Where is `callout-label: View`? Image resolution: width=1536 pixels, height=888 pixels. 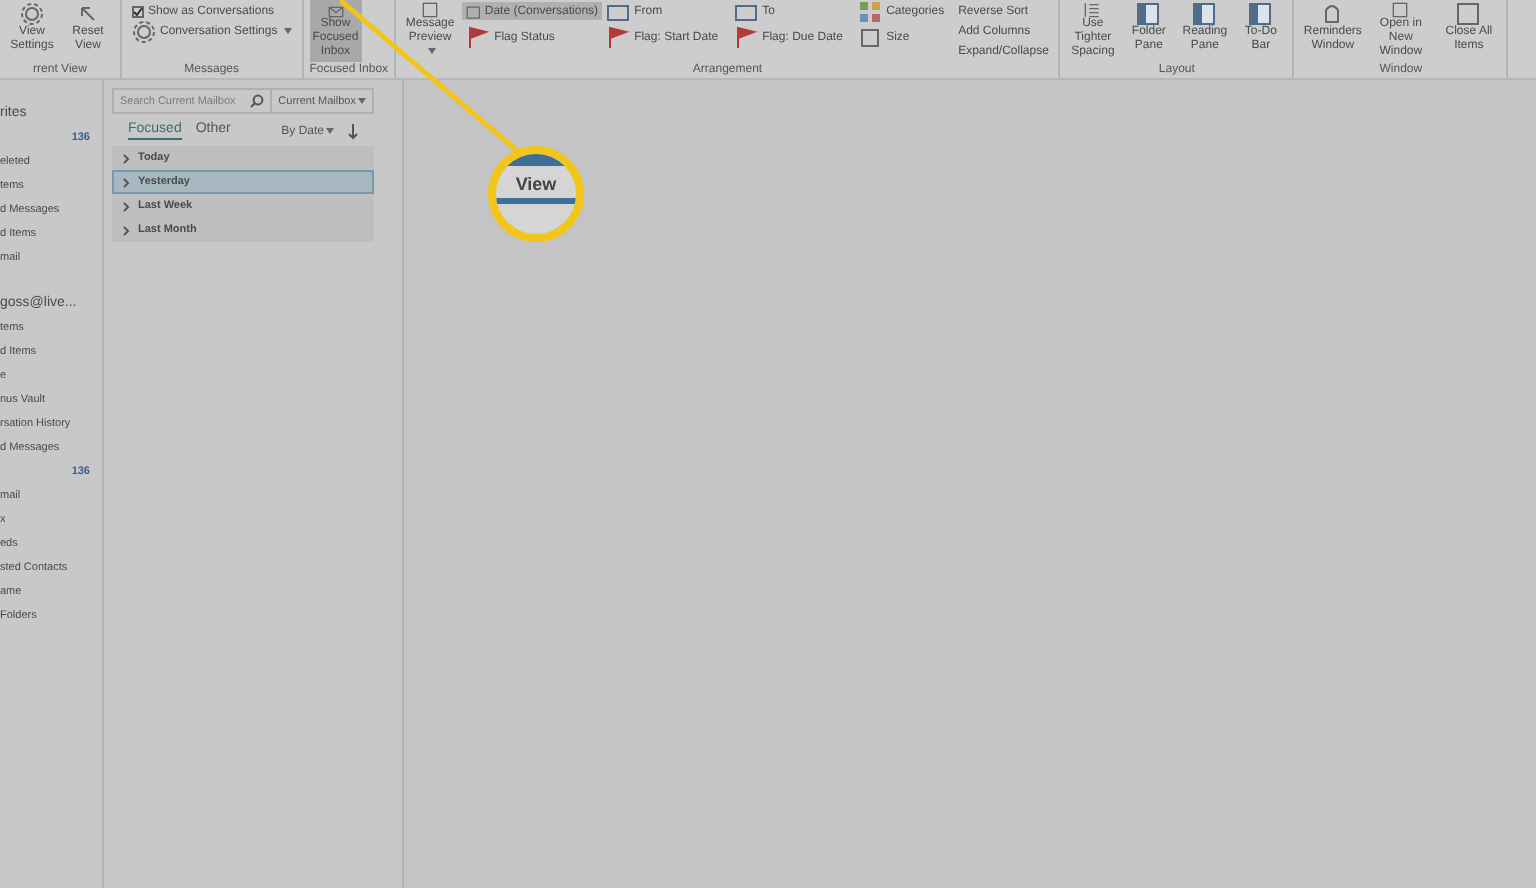
callout-label: View is located at coordinates (536, 184).